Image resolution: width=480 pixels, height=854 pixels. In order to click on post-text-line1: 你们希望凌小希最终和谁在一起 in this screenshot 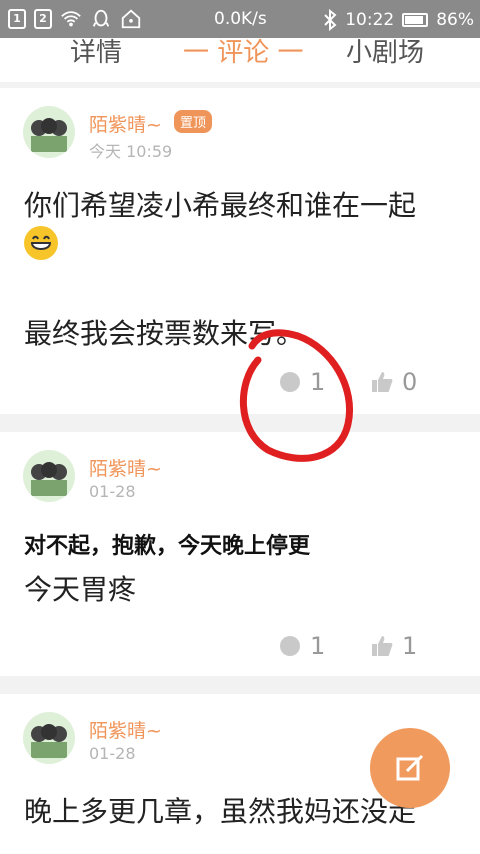, I will do `click(220, 205)`.